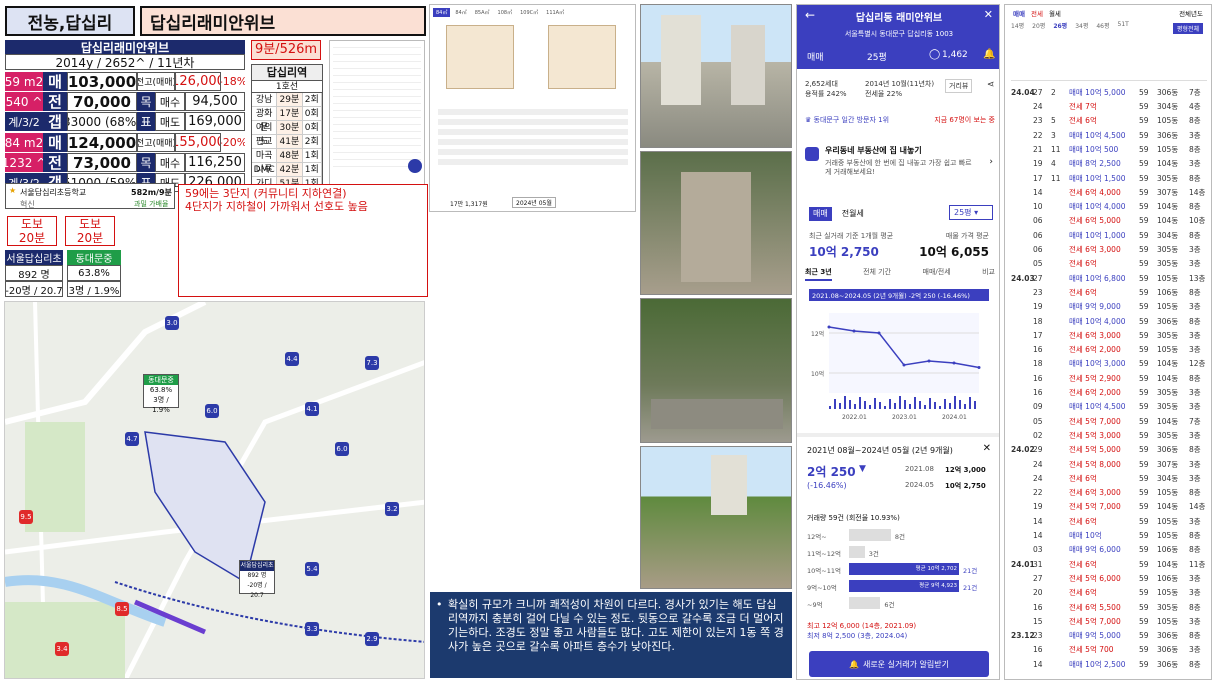 The width and height of the screenshot is (1216, 684). What do you see at coordinates (1109, 92) in the screenshot?
I see `trade-row: 24.04 27 2 매매 10억 5,000 59 306동 7층` at bounding box center [1109, 92].